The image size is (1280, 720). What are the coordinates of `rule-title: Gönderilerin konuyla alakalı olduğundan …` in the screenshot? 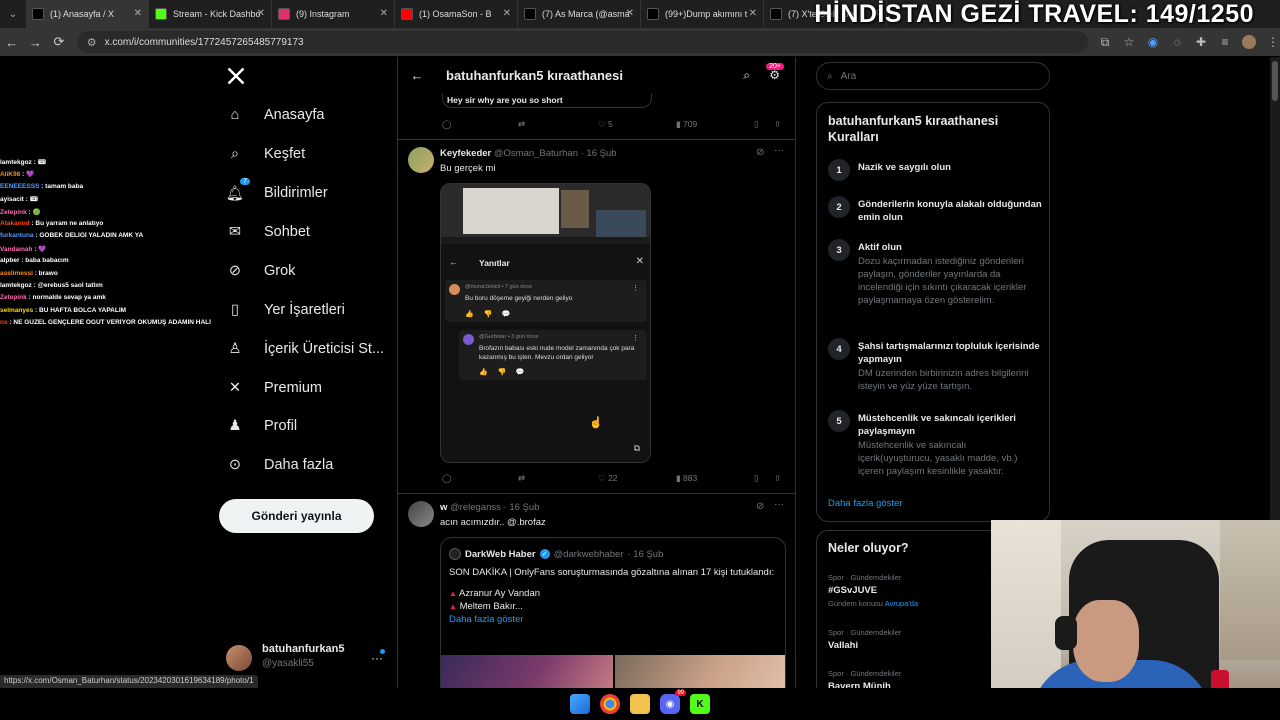 It's located at (950, 211).